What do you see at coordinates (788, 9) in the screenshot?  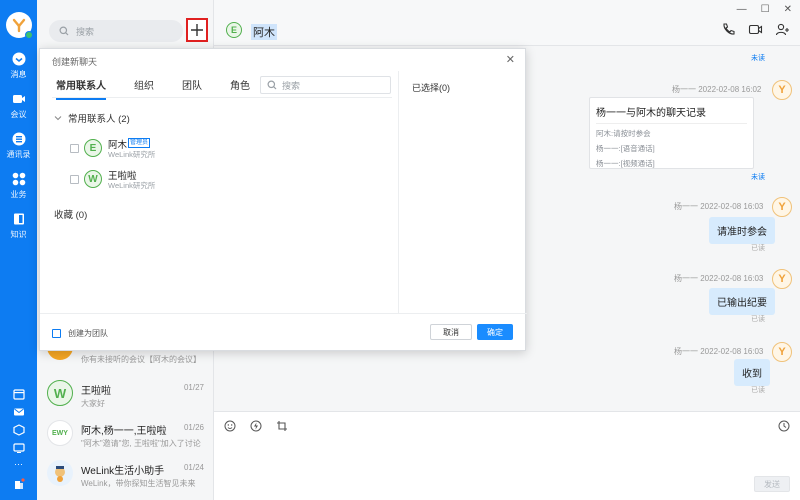 I see `close-window-button: ✕` at bounding box center [788, 9].